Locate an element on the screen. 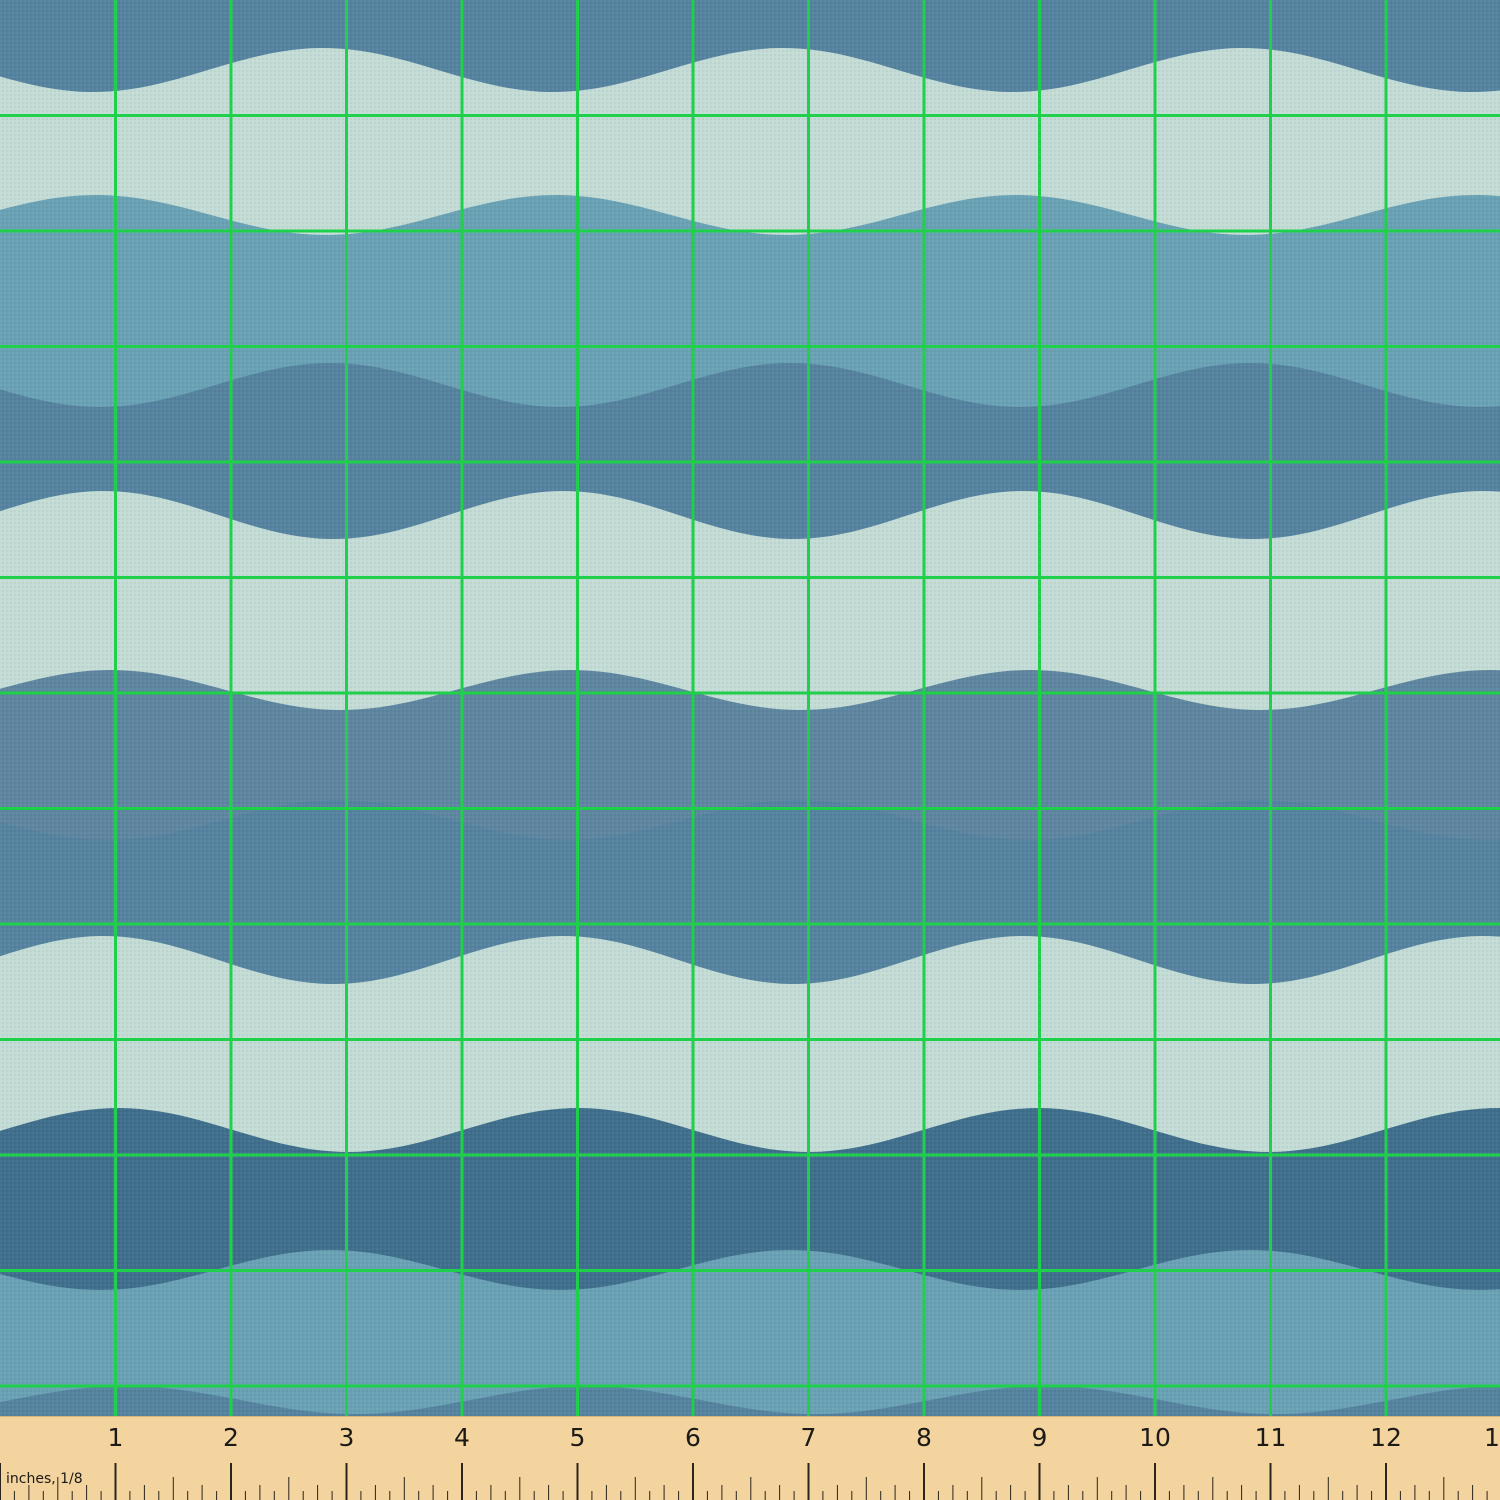 Image resolution: width=1500 pixels, height=1500 pixels. measuring-ruler: inches, 1/8 1 2 3 4 5 6 7 8 9 10 11 12 1 is located at coordinates (750, 1458).